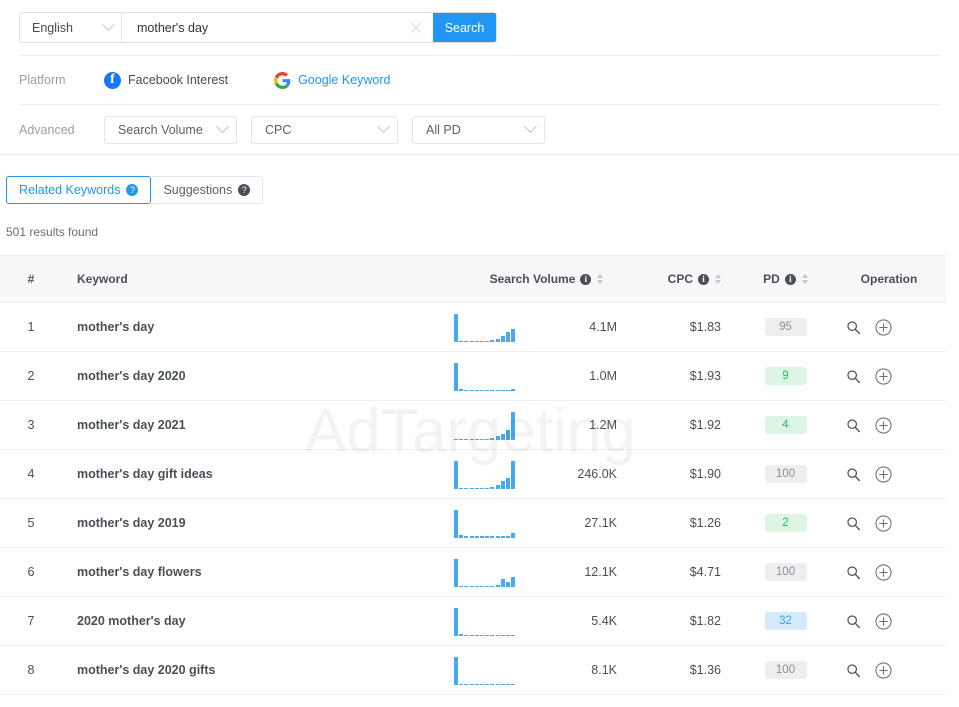 The width and height of the screenshot is (959, 707). I want to click on language-select-value: English, so click(52, 27).